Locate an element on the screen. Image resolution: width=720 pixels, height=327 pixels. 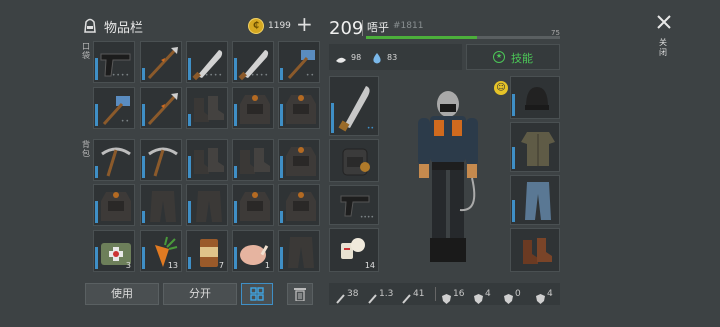
grid-icon is located at coordinates (257, 294).